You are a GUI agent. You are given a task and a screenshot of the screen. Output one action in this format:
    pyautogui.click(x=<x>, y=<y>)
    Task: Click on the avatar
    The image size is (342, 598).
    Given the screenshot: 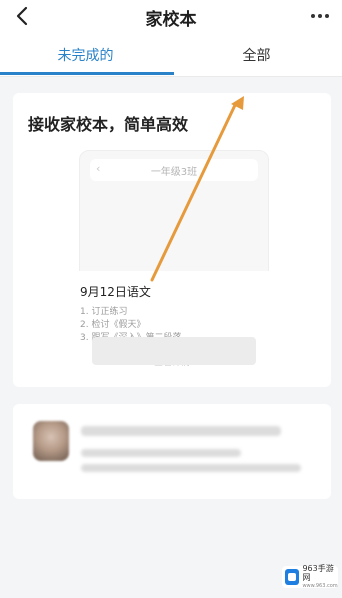 What is the action you would take?
    pyautogui.click(x=51, y=441)
    